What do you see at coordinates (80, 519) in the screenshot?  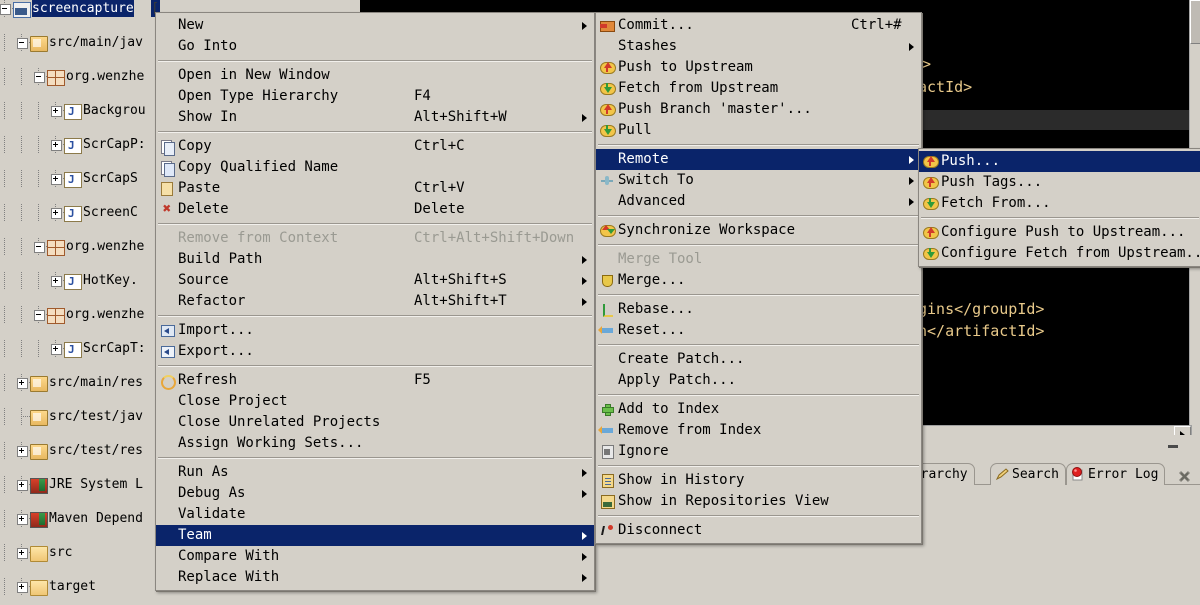 I see `tree-item: Maven Depend` at bounding box center [80, 519].